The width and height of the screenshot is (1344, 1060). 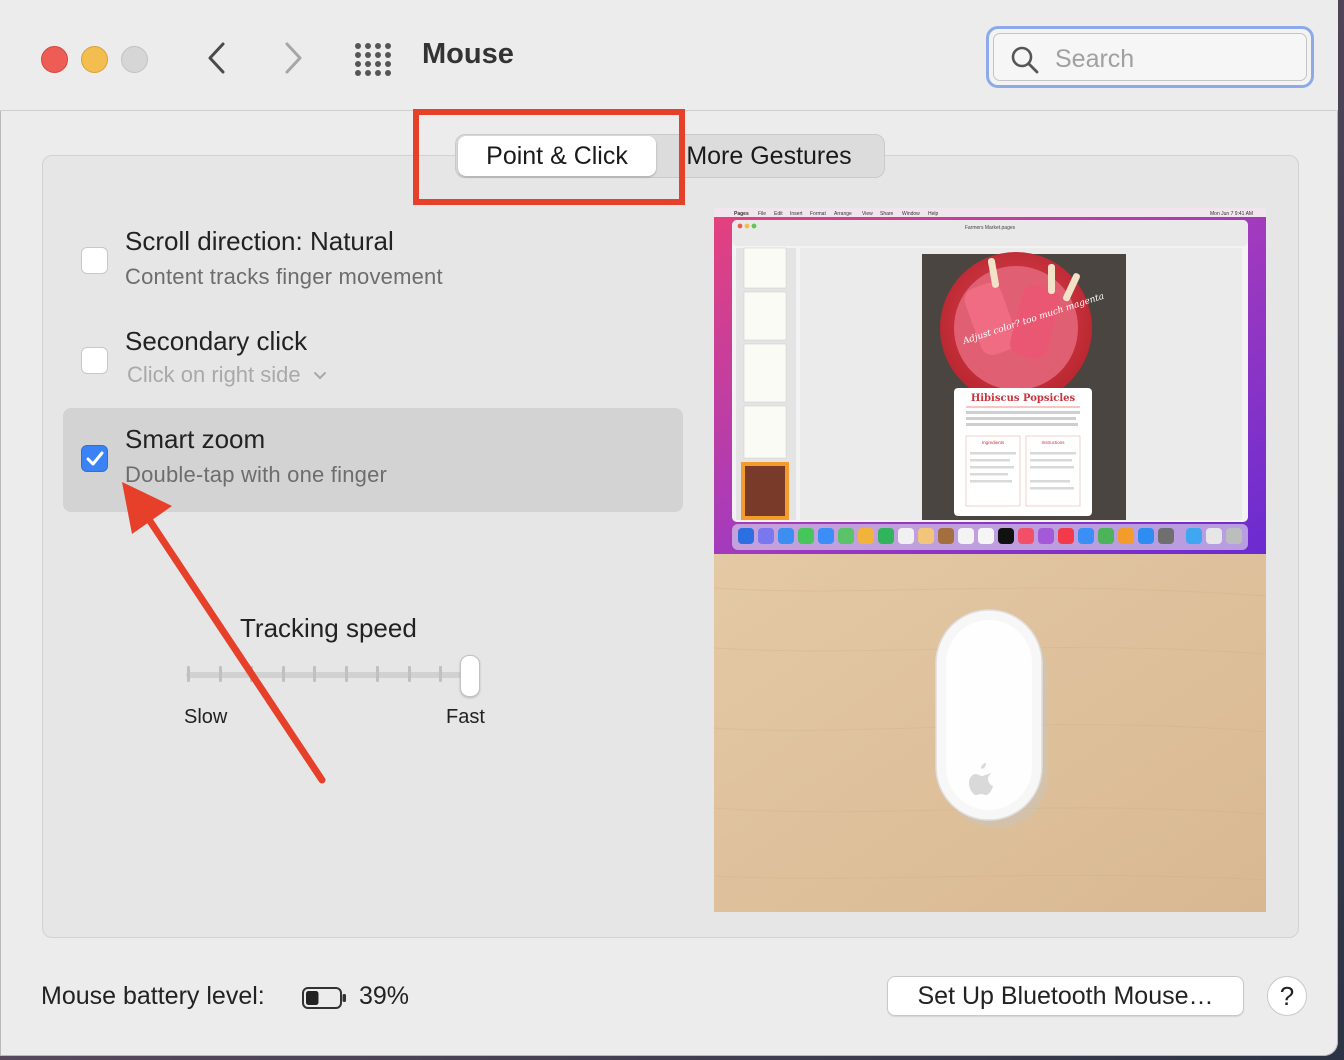 I want to click on menu-item: Share, so click(x=887, y=214).